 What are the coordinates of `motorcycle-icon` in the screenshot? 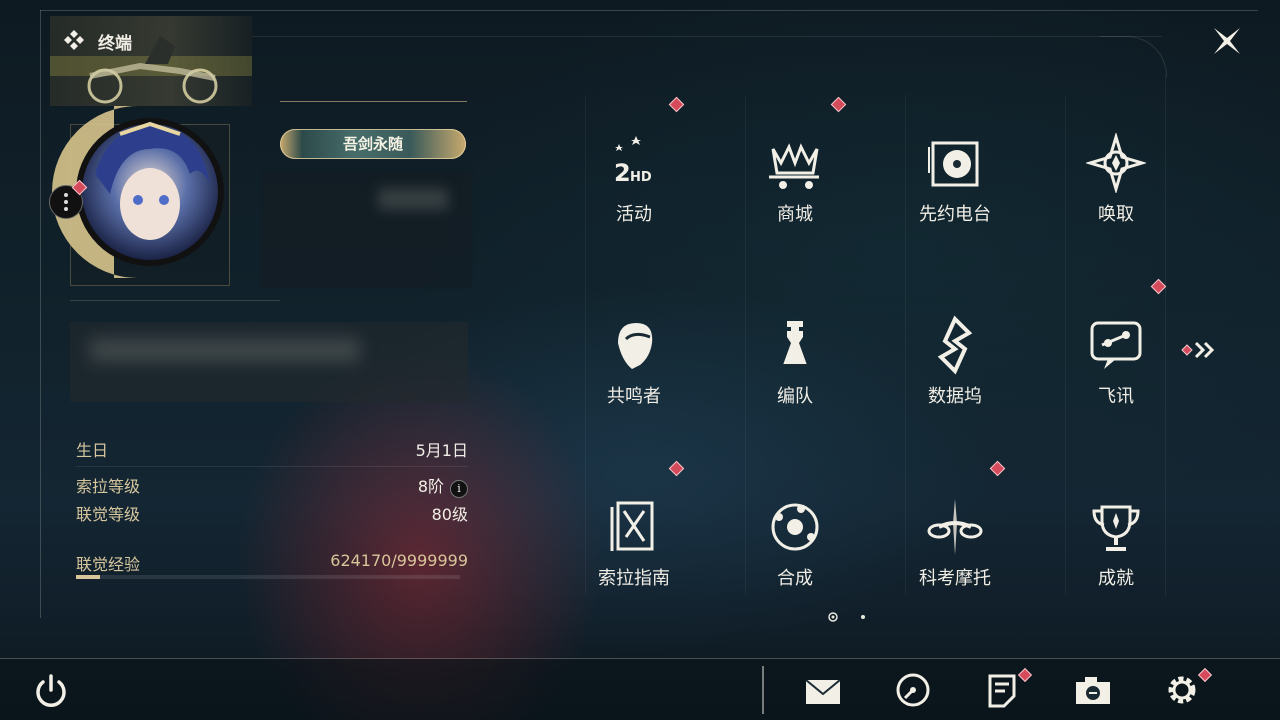 It's located at (955, 527).